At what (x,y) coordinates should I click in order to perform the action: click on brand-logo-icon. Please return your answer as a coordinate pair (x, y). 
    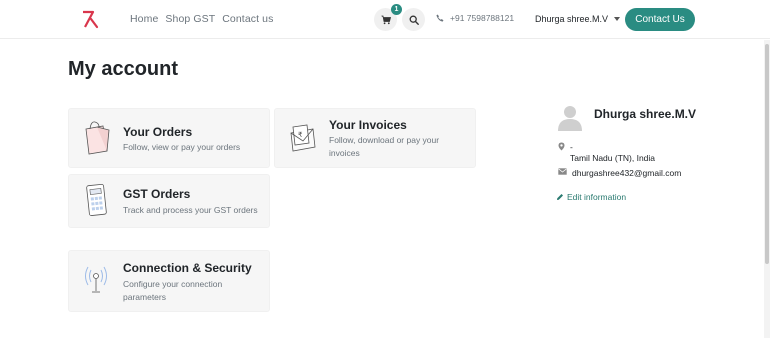
    Looking at the image, I should click on (91, 19).